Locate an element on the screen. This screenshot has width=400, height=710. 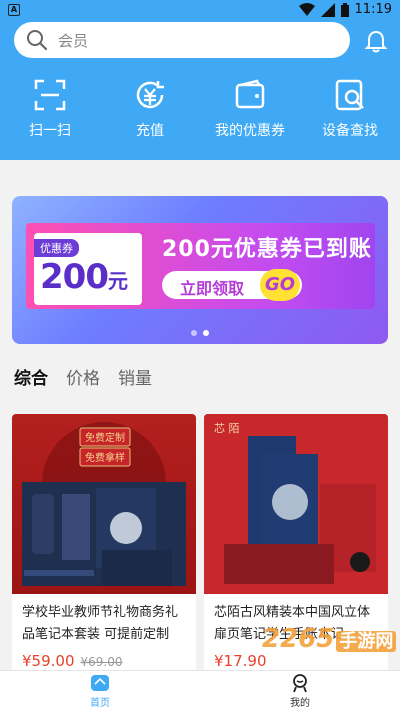
quick-nav-label: 设备查找 is located at coordinates (350, 131).